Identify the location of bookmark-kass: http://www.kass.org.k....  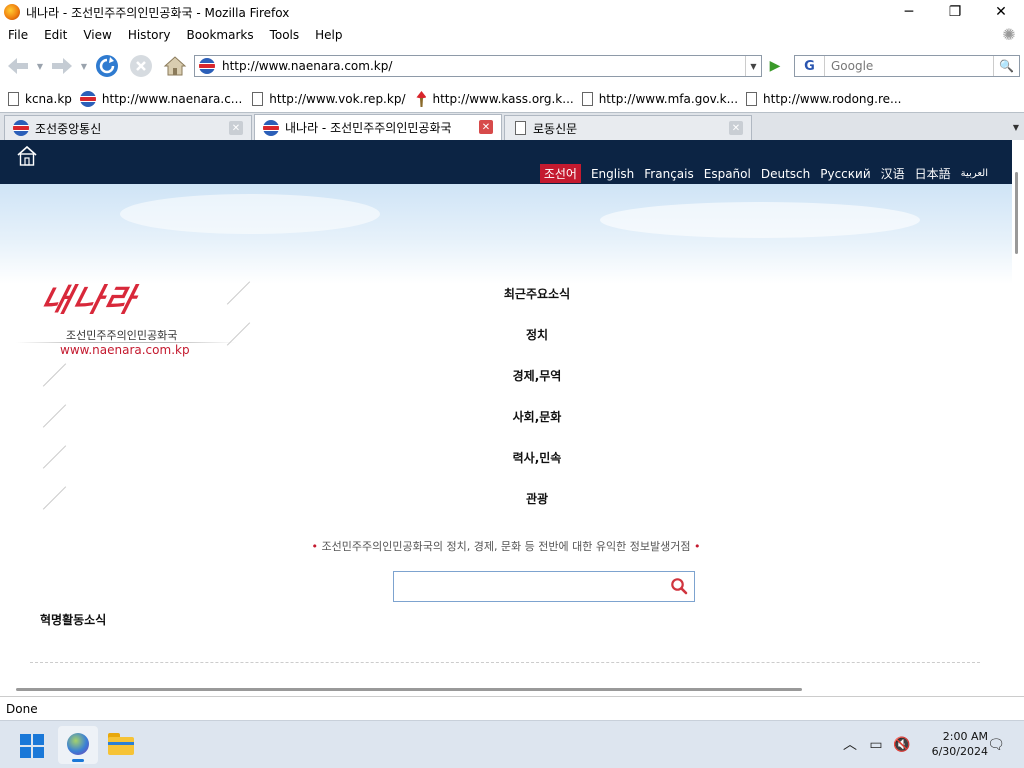
(493, 99).